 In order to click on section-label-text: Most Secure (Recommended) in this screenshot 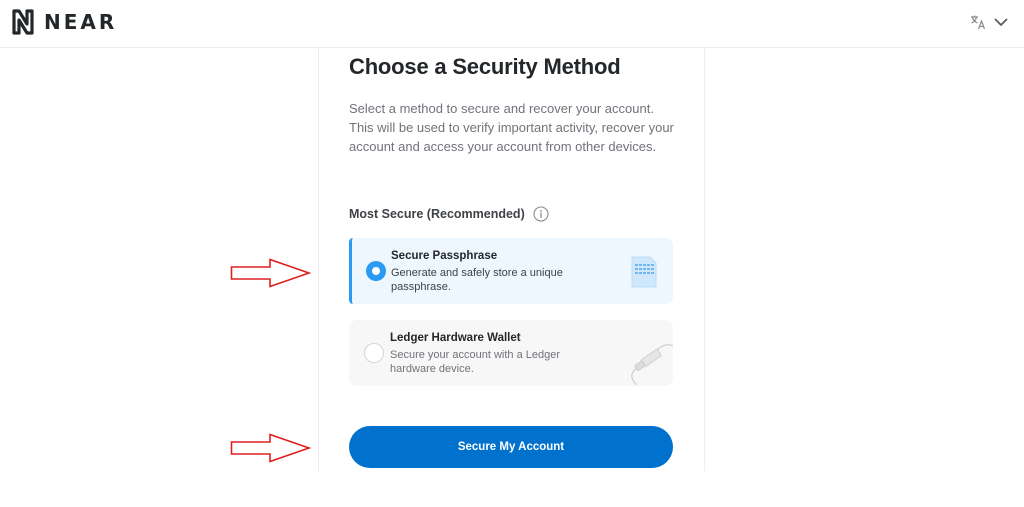, I will do `click(437, 214)`.